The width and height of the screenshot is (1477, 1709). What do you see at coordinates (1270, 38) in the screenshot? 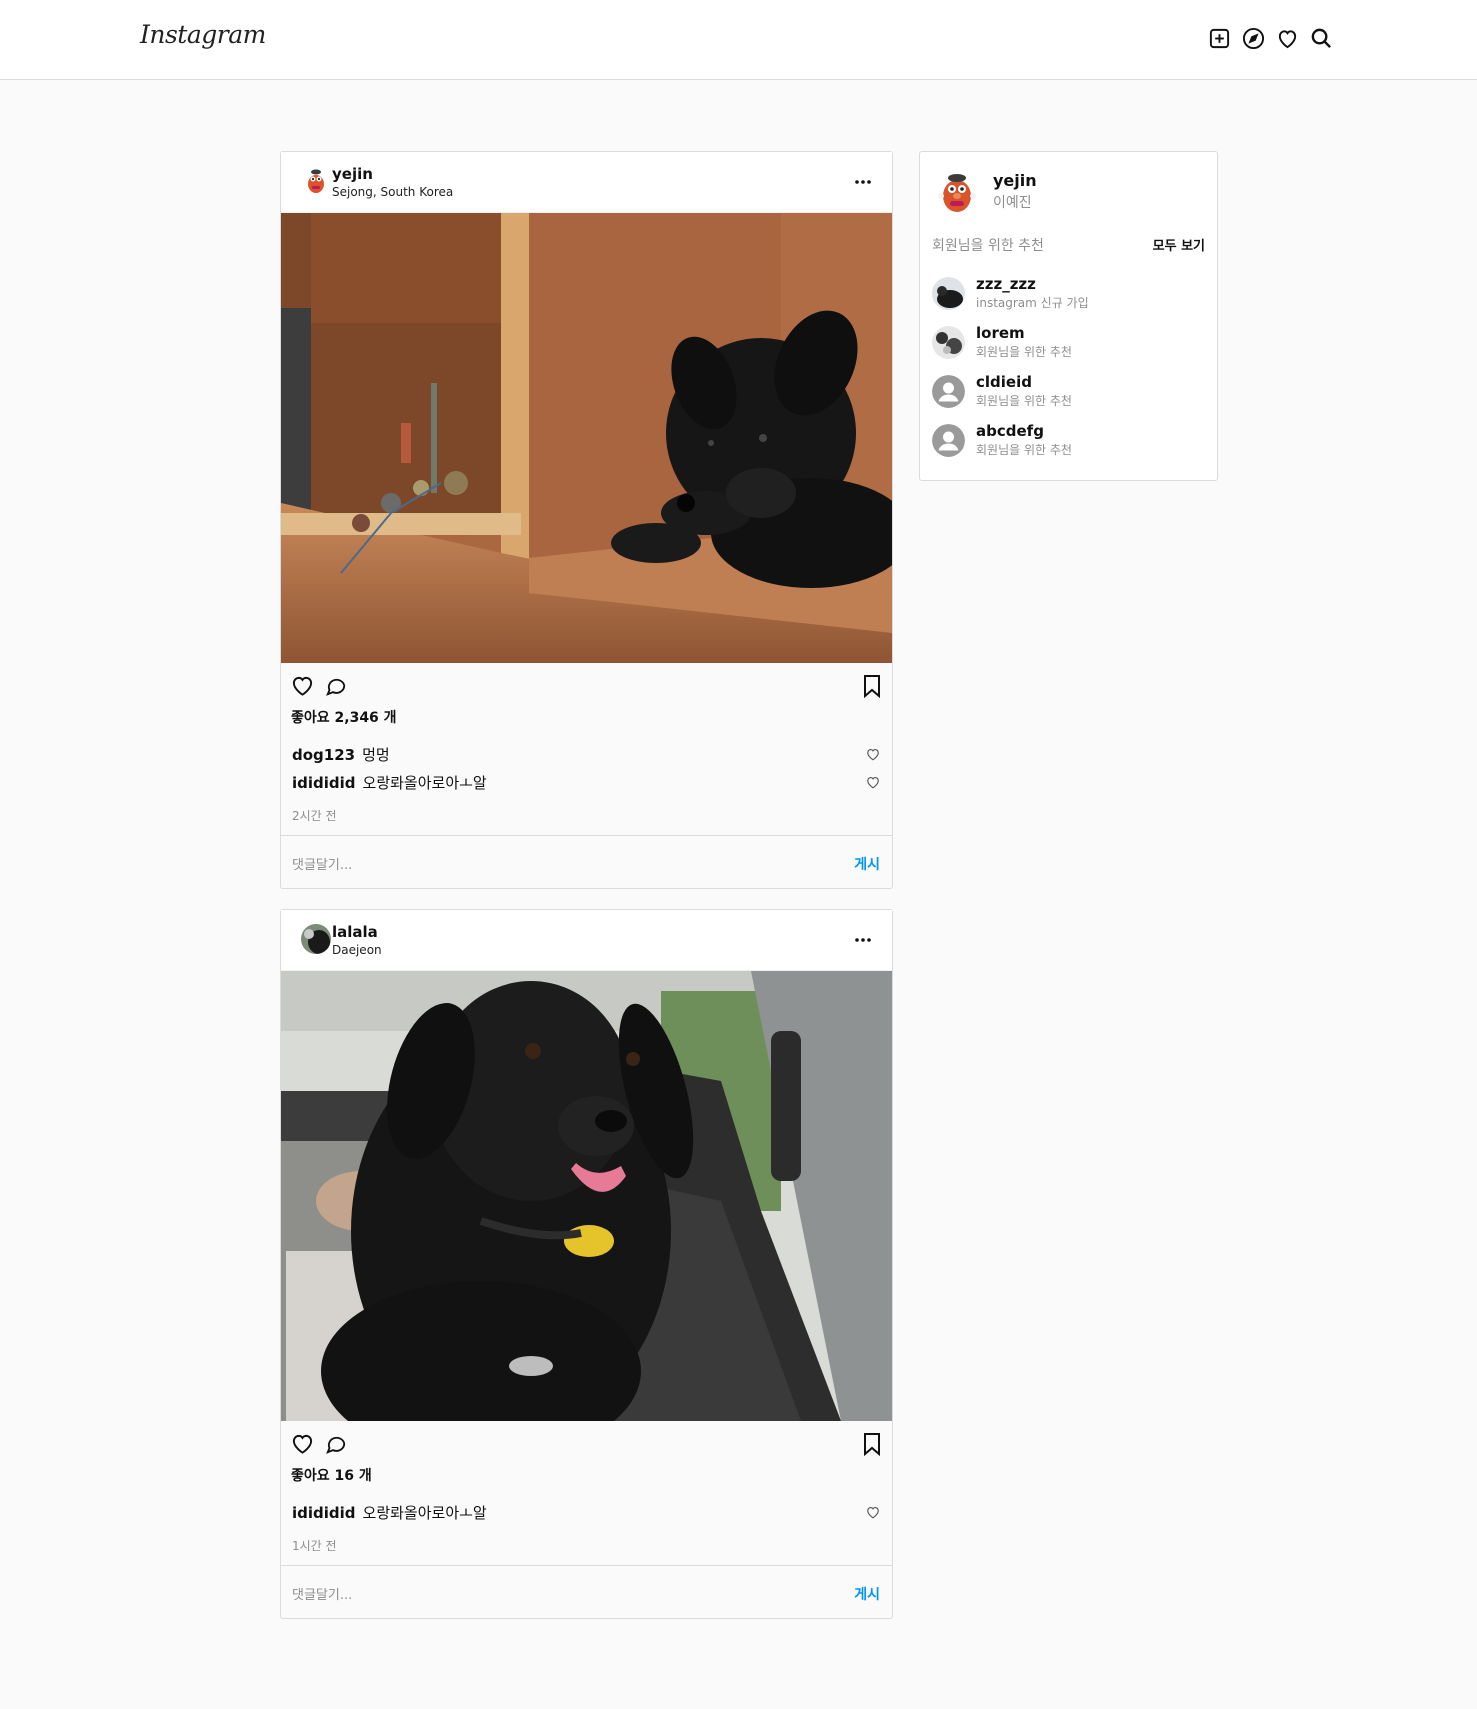
I see `nav-icons` at bounding box center [1270, 38].